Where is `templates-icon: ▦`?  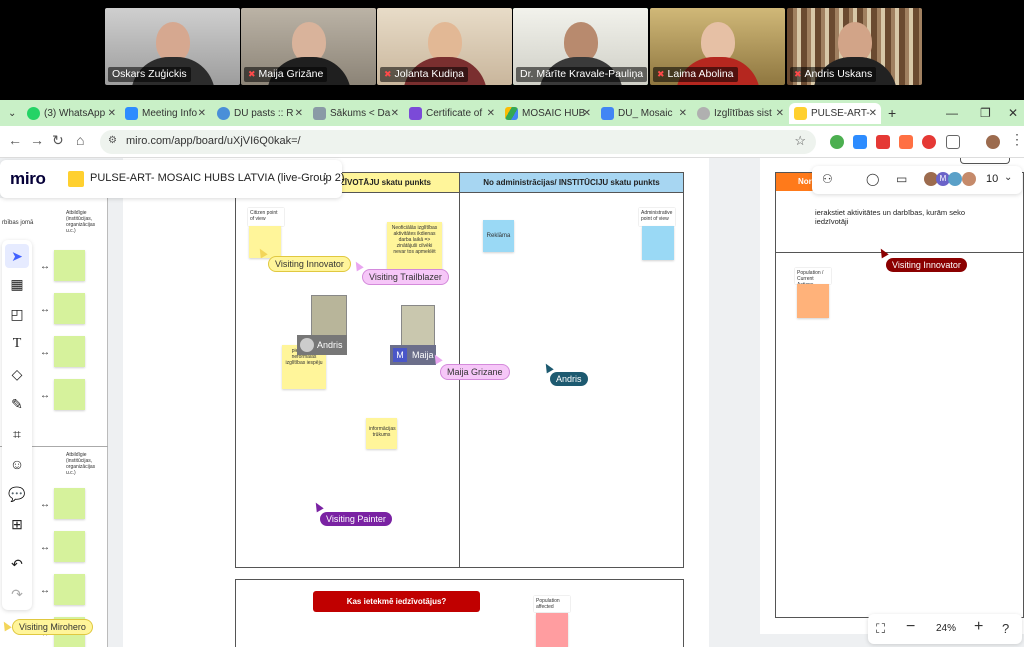
templates-icon: ▦ is located at coordinates (17, 284).